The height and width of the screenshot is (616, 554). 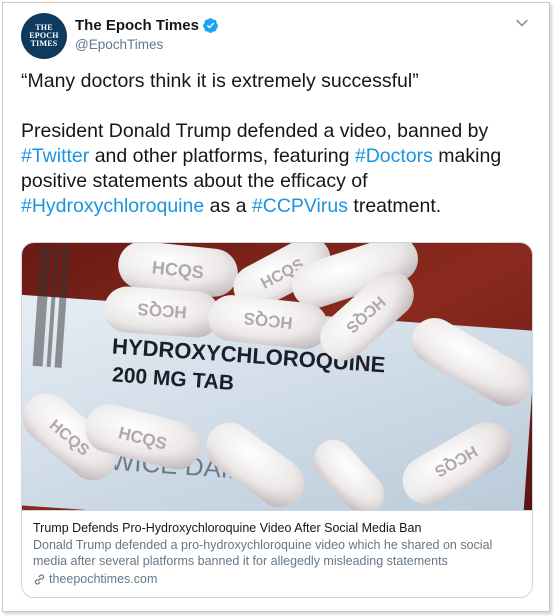 I want to click on avatar-logo-text: THE EPOCH TIMES, so click(x=44, y=35).